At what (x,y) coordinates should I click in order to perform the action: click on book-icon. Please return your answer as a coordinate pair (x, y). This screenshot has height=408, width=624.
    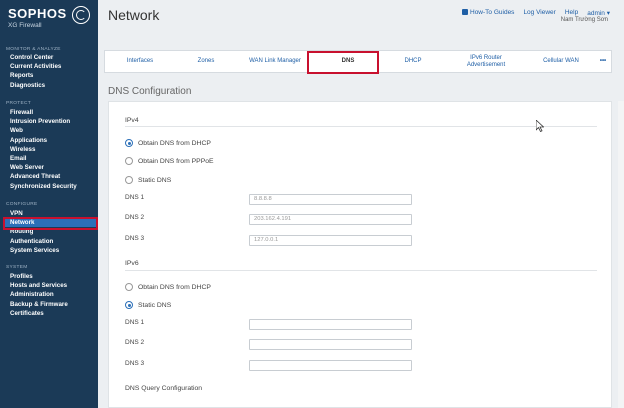
    Looking at the image, I should click on (465, 12).